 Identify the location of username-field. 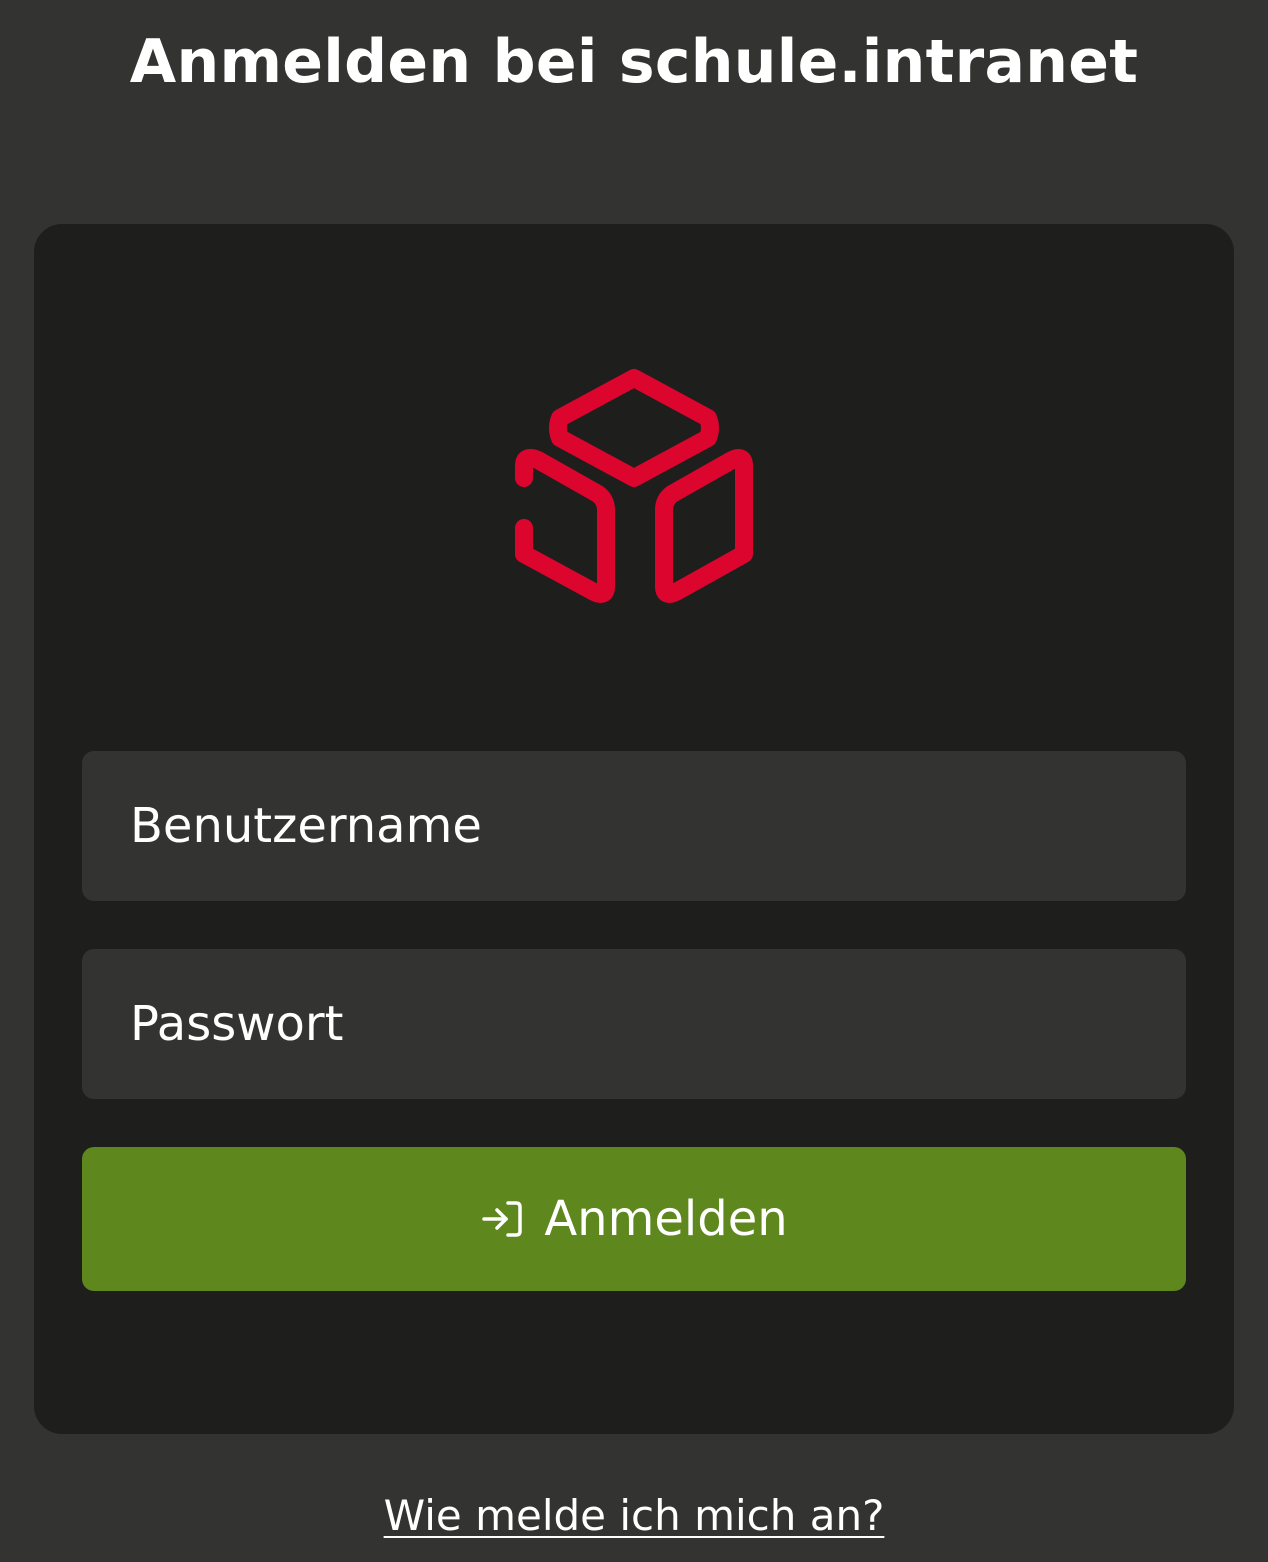
(634, 826).